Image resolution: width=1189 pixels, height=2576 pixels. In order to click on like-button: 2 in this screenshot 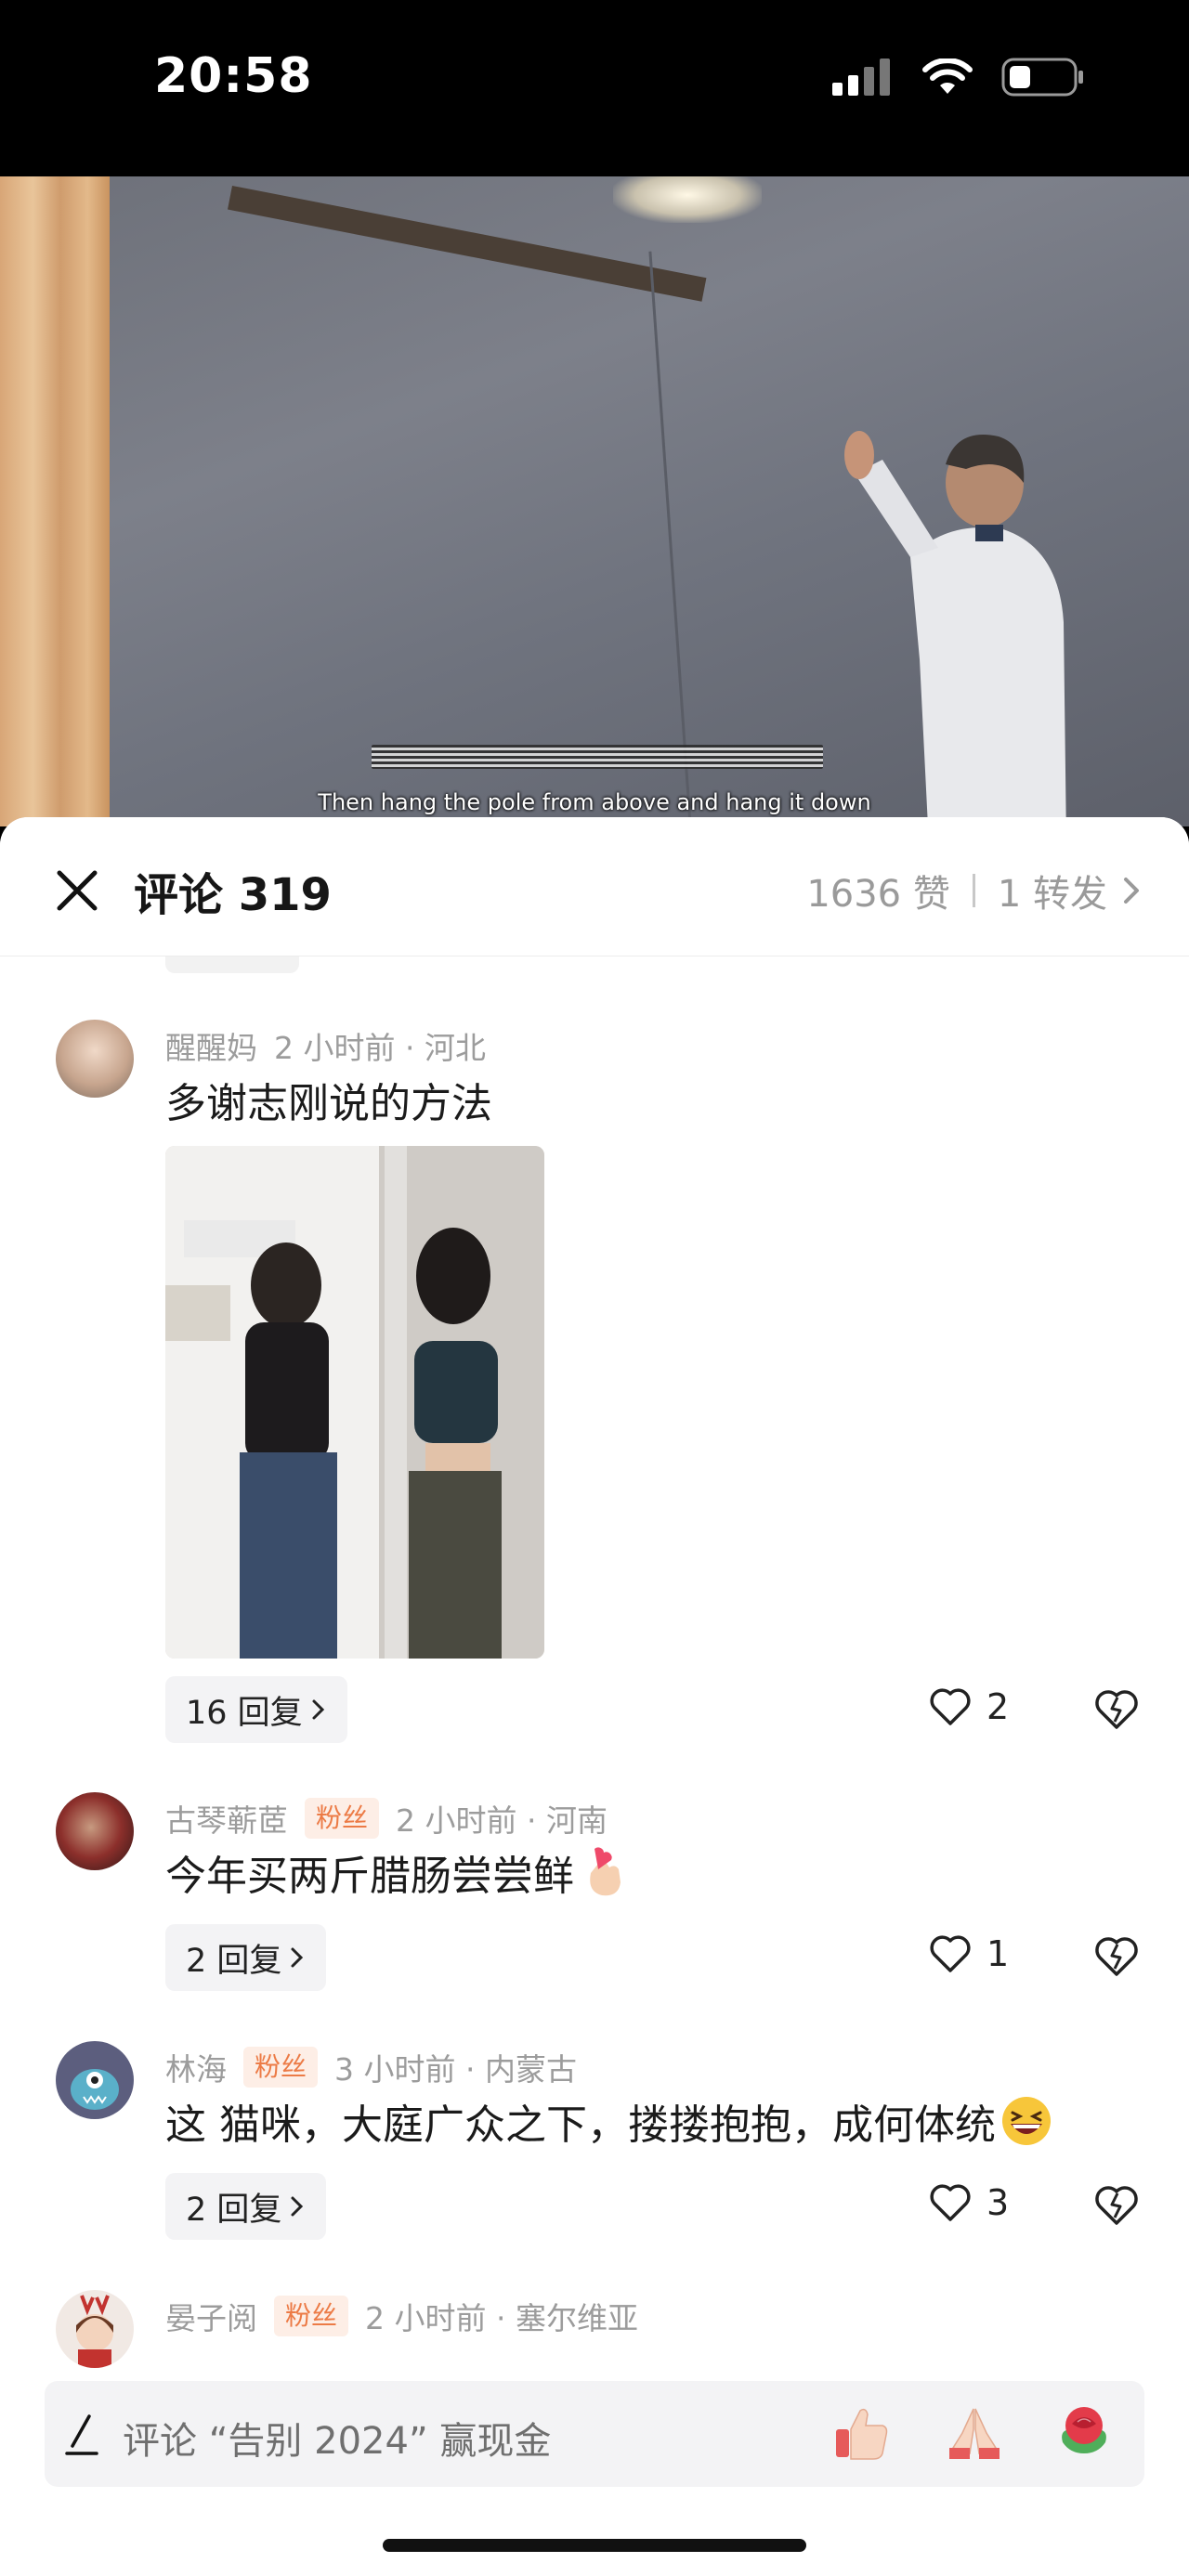, I will do `click(969, 1706)`.